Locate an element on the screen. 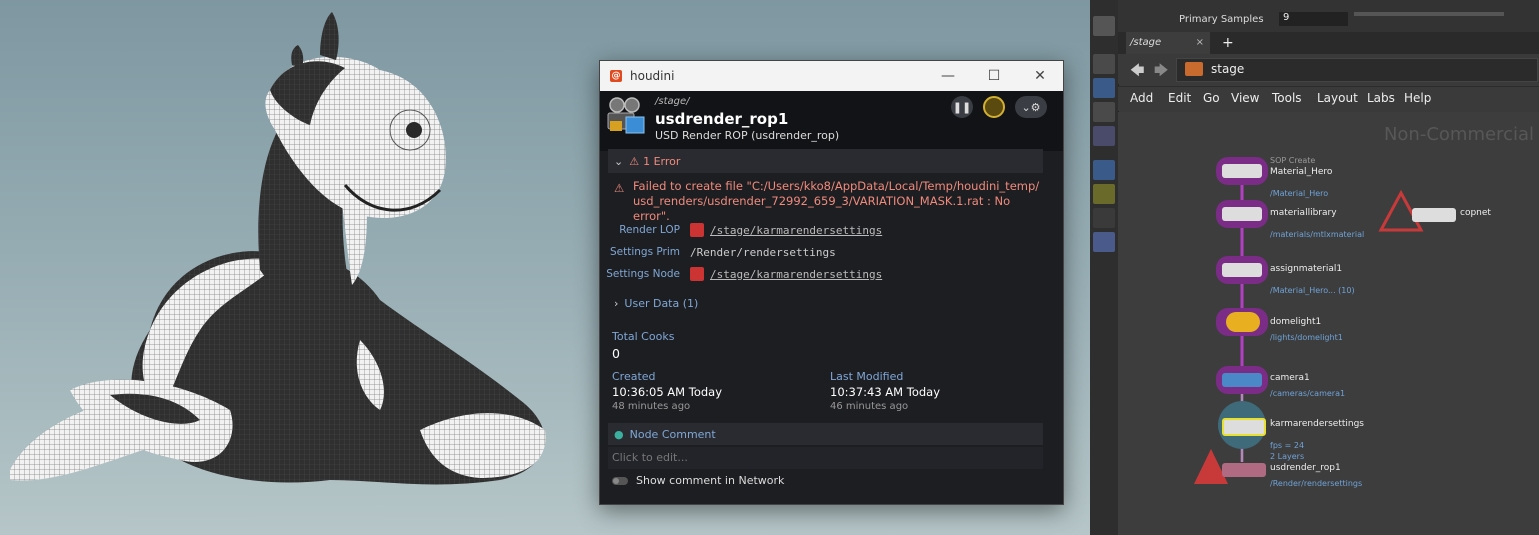 The image size is (1539, 535). settings-node-row: Settings Node /stage/karmarendersettings is located at coordinates (741, 274).